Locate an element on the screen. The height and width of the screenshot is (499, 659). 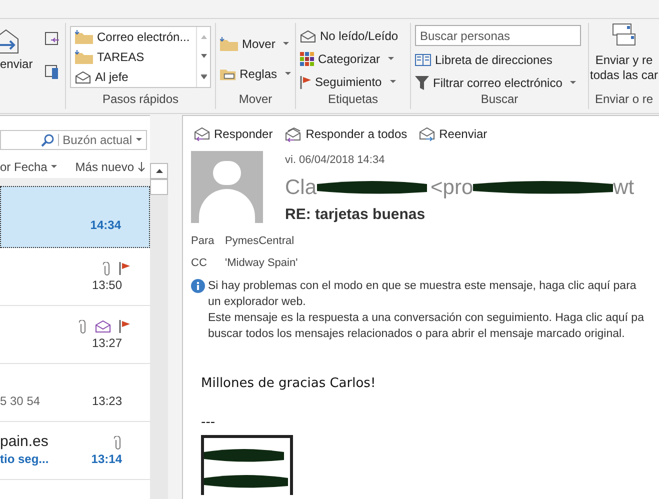
gallery-scroll is located at coordinates (203, 57).